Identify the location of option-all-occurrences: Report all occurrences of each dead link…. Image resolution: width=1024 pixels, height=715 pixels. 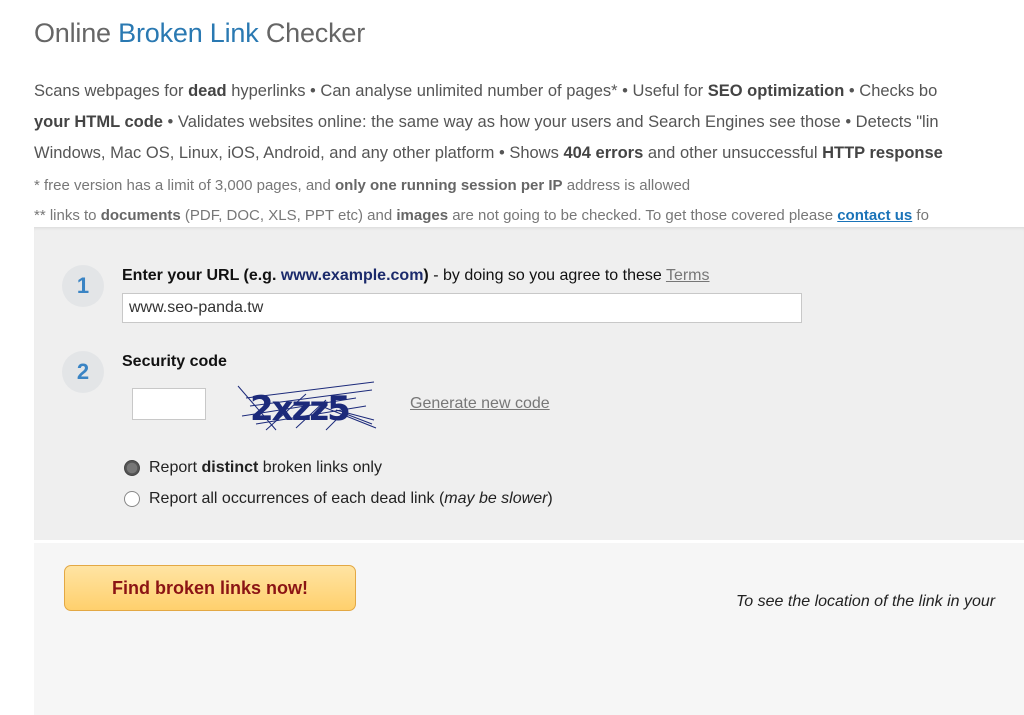
(338, 499).